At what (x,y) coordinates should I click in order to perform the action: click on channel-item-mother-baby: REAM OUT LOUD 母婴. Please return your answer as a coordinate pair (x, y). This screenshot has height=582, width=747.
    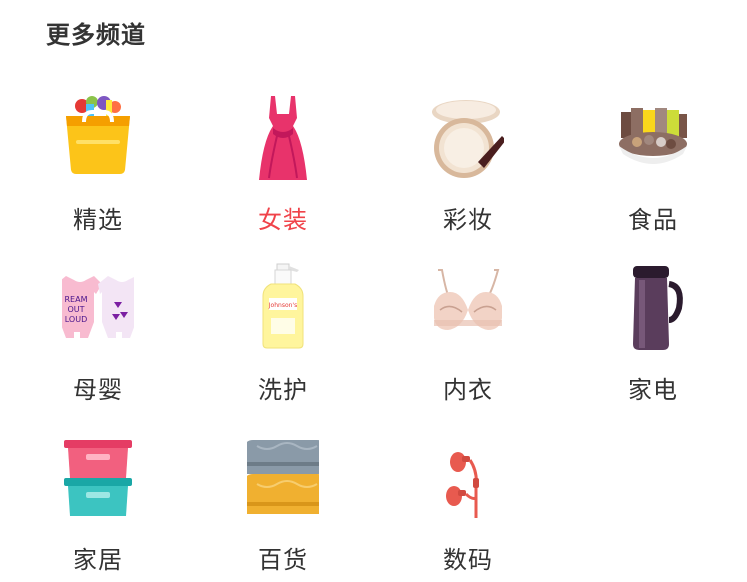
    Looking at the image, I should click on (98, 337).